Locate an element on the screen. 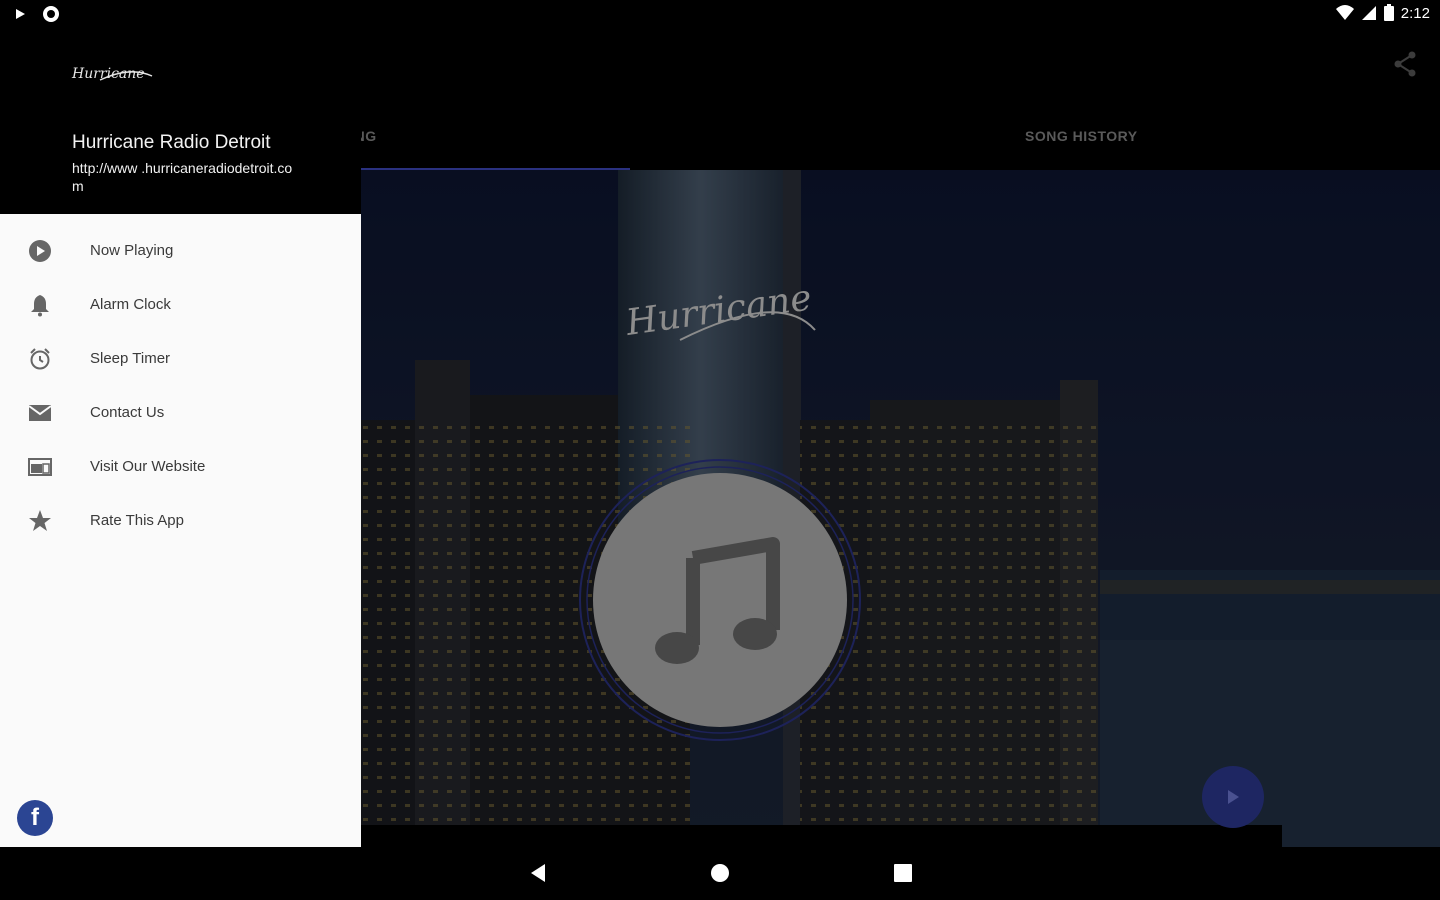 This screenshot has height=900, width=1440. play-circle-icon is located at coordinates (40, 251).